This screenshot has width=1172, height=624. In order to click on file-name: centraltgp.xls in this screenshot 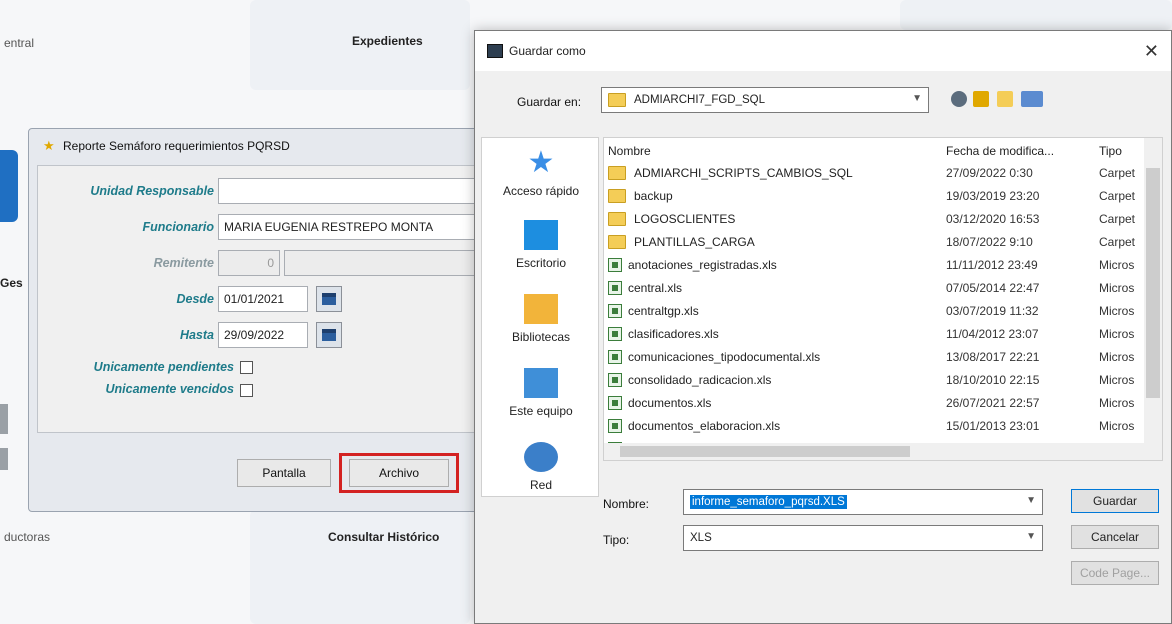, I will do `click(663, 311)`.